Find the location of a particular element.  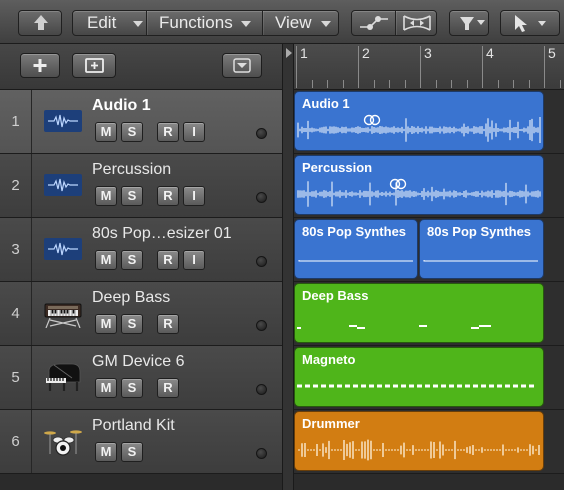

folder-plus-icon is located at coordinates (94, 65).